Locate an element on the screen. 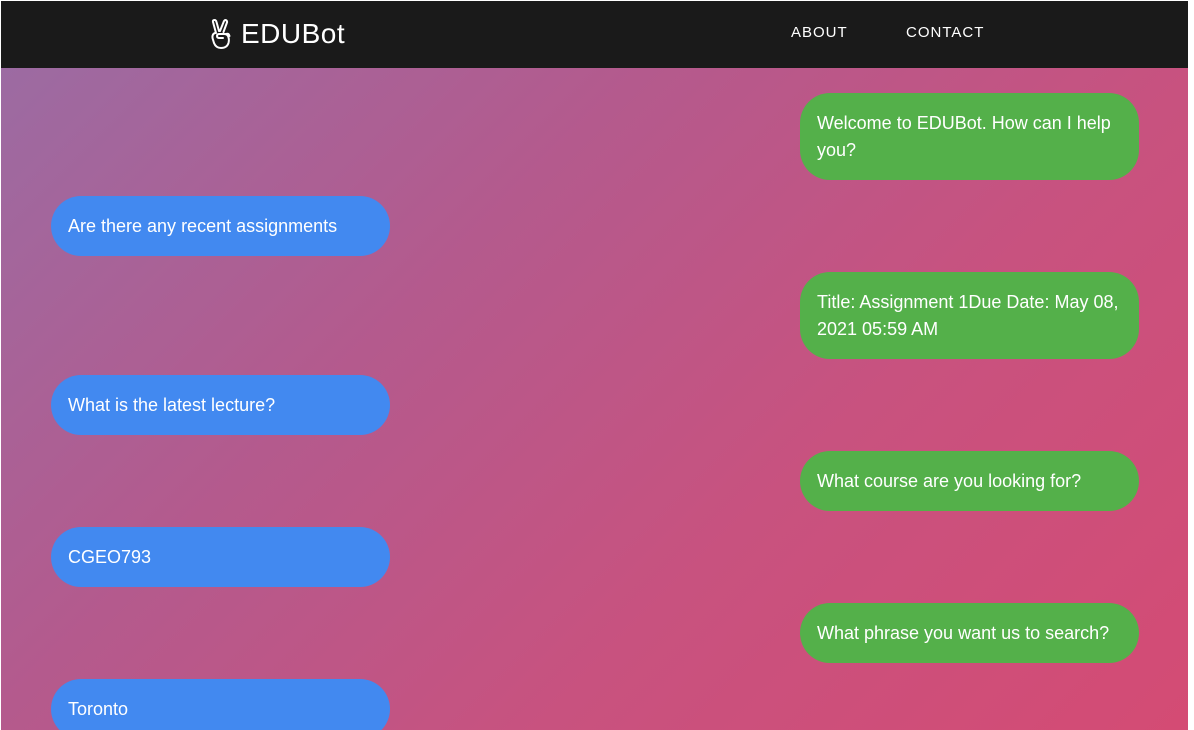 This screenshot has height=730, width=1194. user-message: Toronto is located at coordinates (220, 704).